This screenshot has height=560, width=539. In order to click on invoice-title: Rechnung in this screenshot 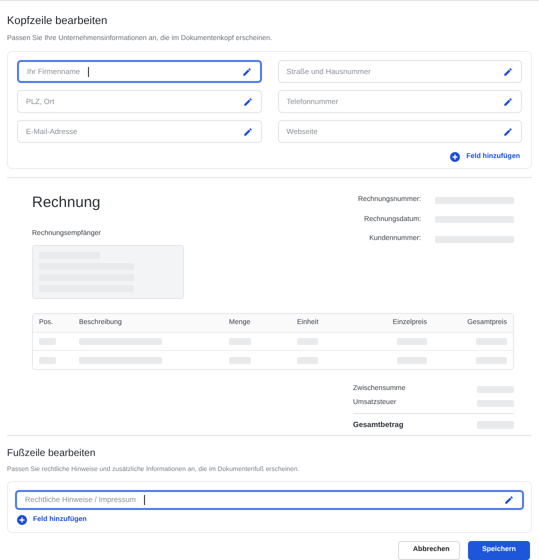, I will do `click(67, 203)`.